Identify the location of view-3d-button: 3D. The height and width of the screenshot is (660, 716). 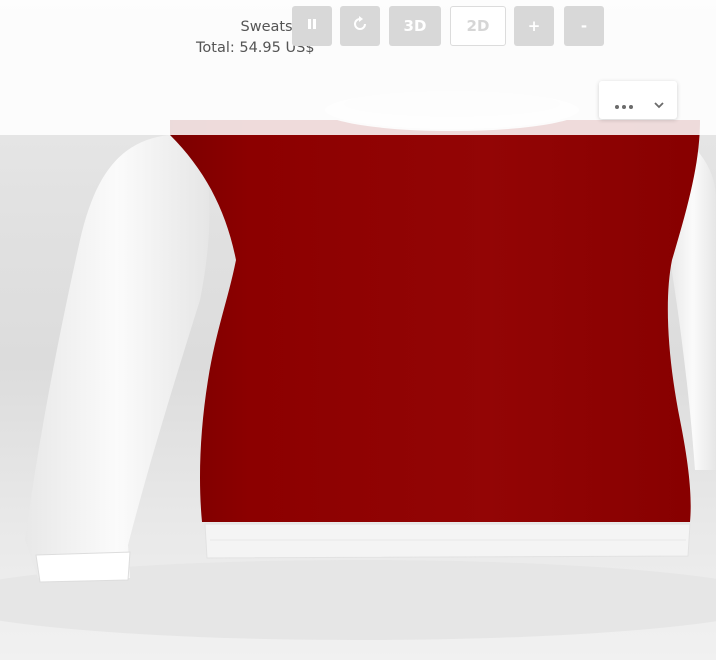
(415, 26).